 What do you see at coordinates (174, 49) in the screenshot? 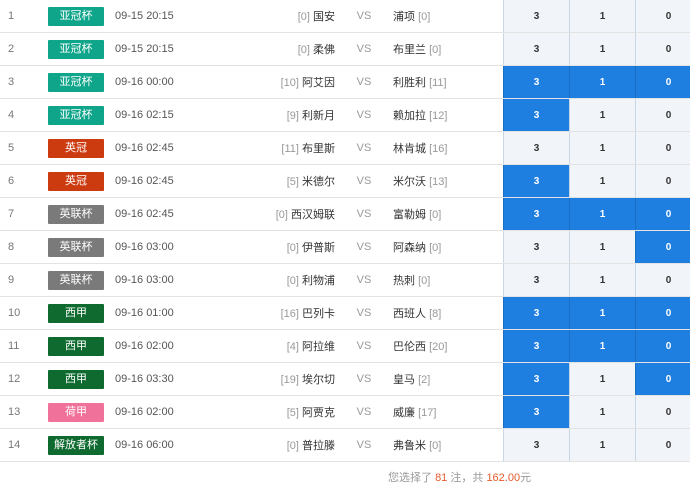
I see `match-time: 09-15 20:15` at bounding box center [174, 49].